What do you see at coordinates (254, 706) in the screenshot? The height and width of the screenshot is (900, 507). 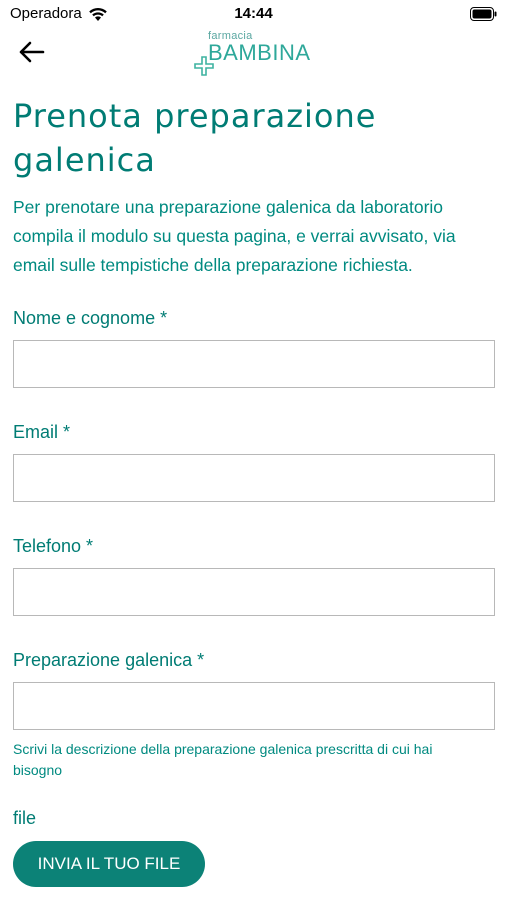 I see `preparation-field` at bounding box center [254, 706].